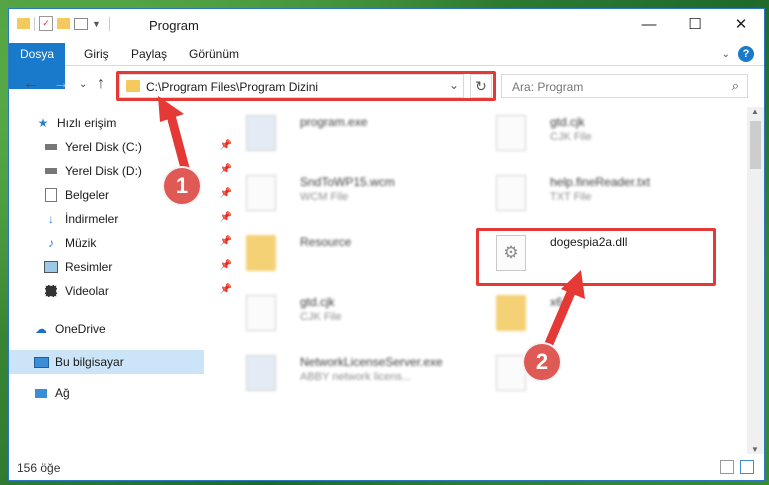  What do you see at coordinates (624, 86) in the screenshot?
I see `search-box: Ara: Program ⌕` at bounding box center [624, 86].